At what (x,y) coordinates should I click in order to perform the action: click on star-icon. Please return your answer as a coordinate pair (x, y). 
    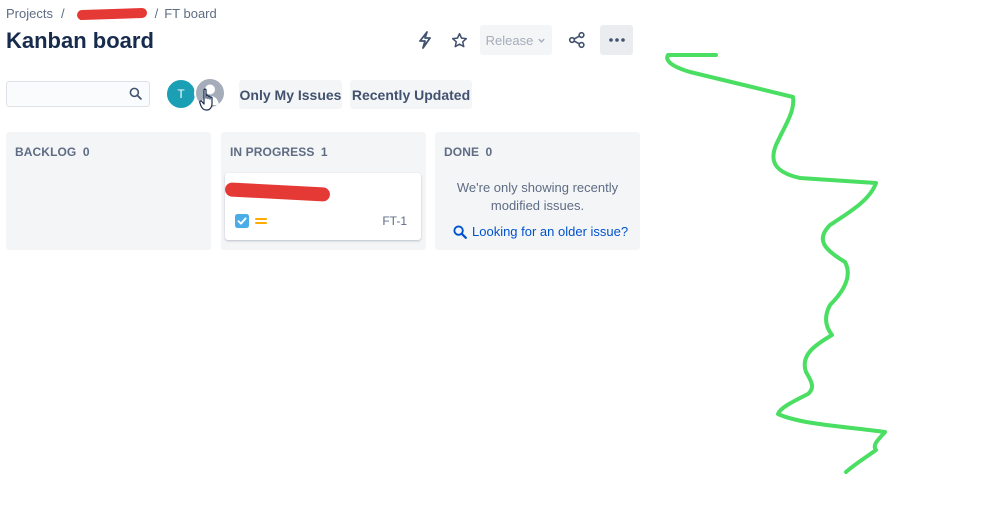
    Looking at the image, I should click on (459, 39).